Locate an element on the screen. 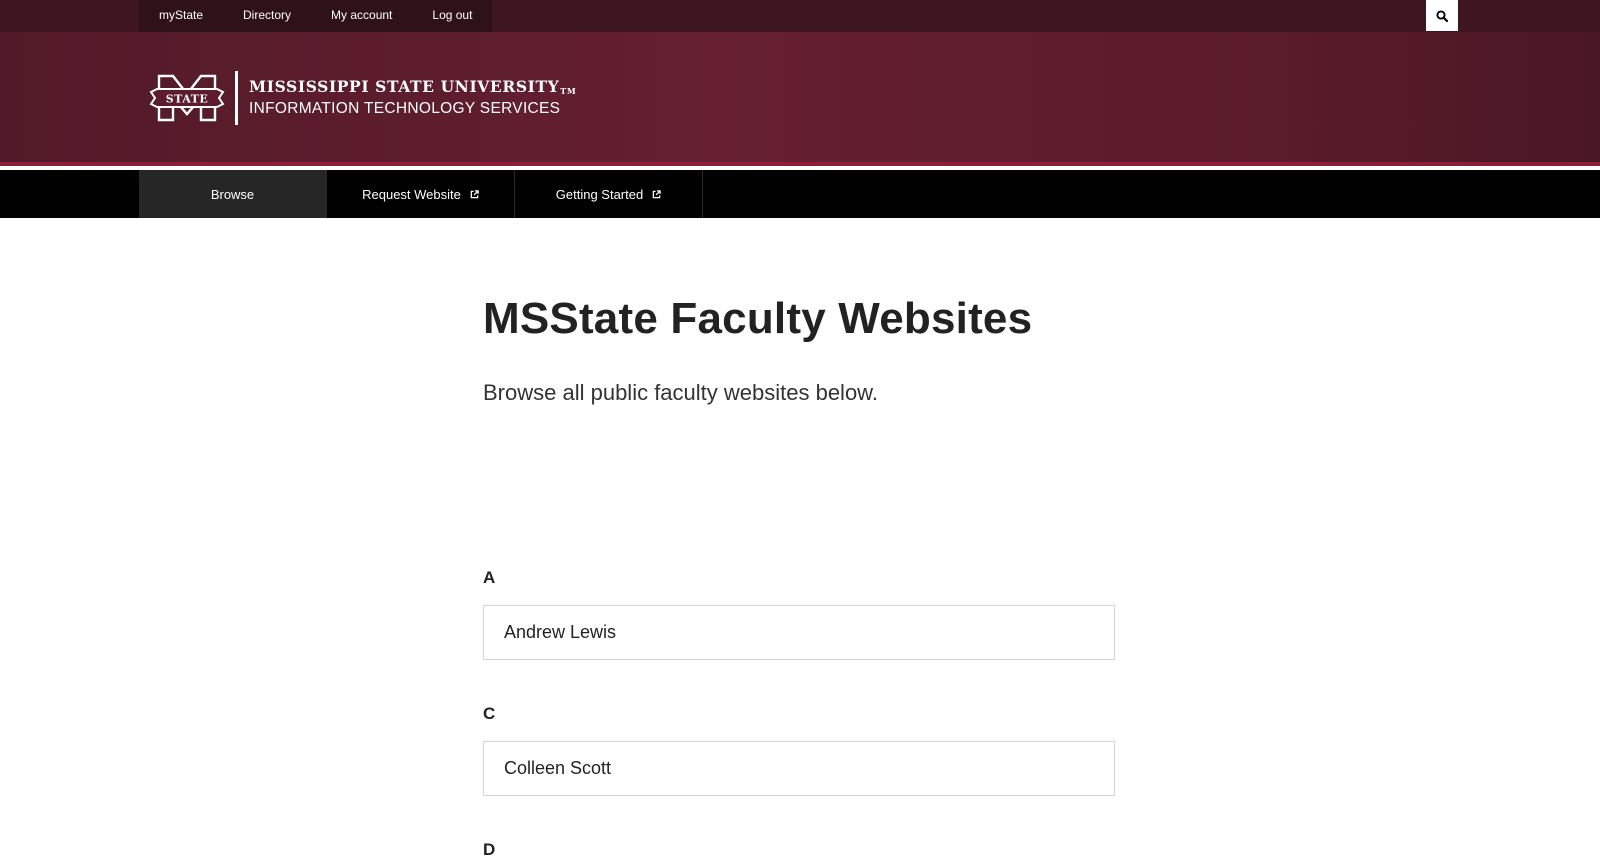  logo-divider is located at coordinates (236, 98).